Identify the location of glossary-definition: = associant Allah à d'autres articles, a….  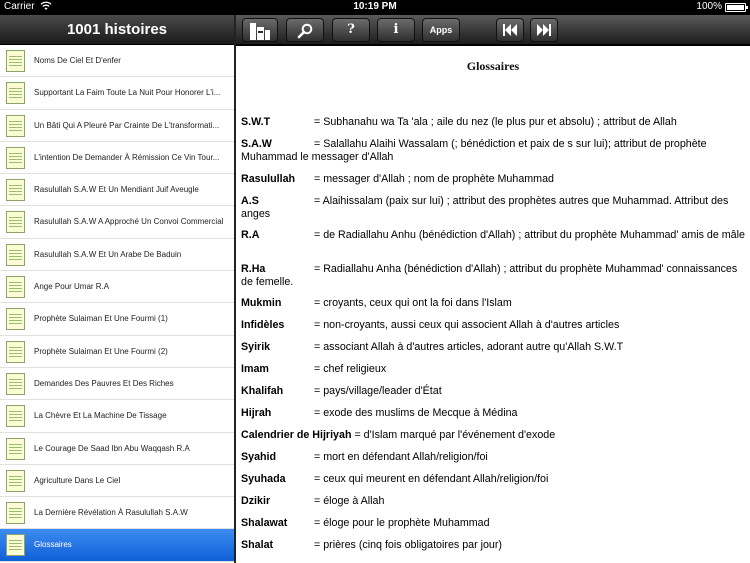
(468, 347).